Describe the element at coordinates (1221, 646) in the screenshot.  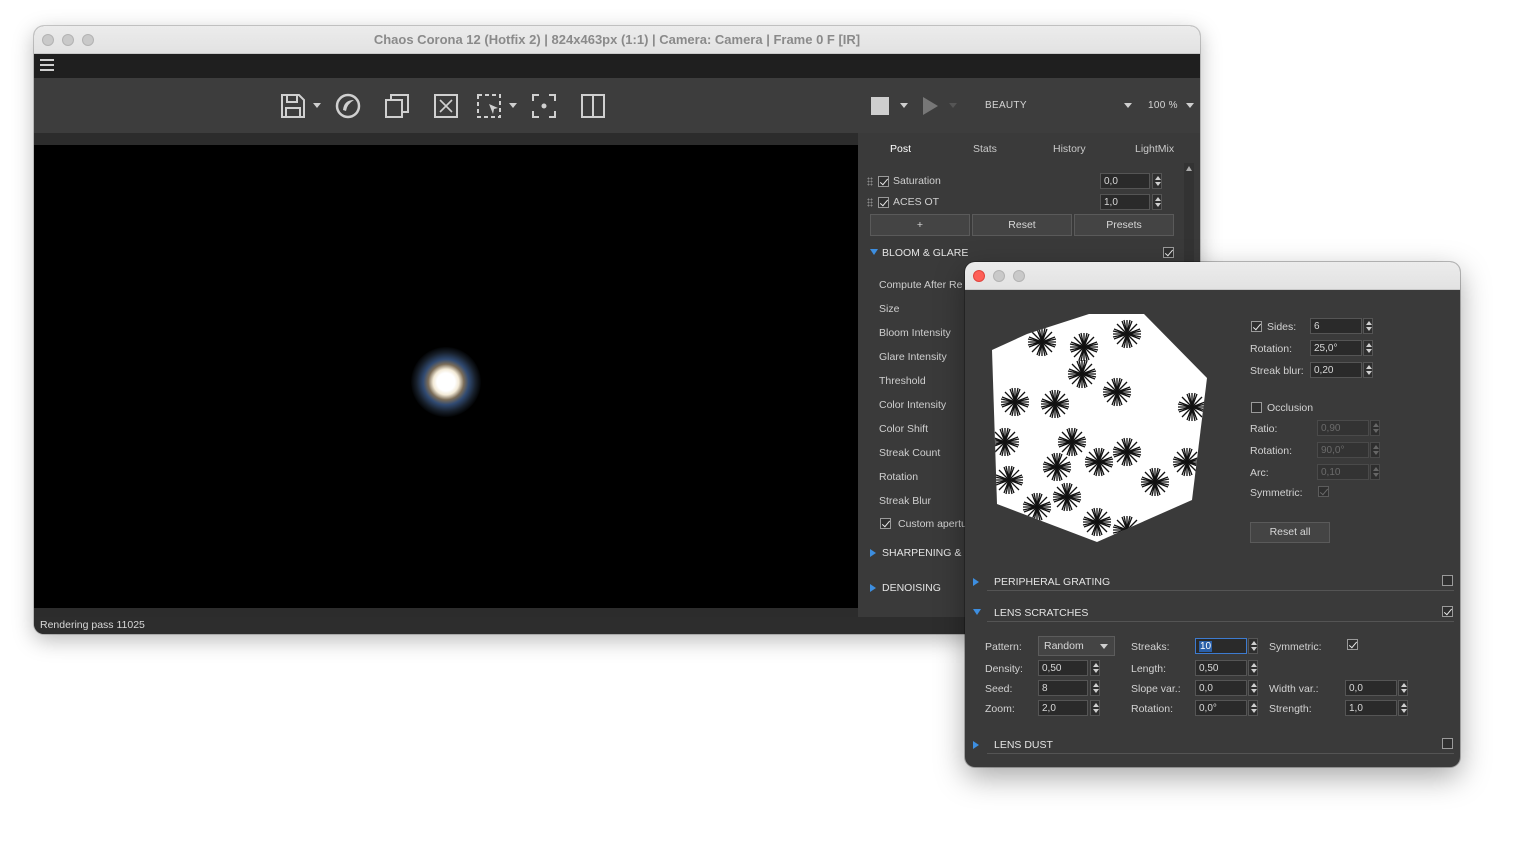
I see `streaks-input: 10` at that location.